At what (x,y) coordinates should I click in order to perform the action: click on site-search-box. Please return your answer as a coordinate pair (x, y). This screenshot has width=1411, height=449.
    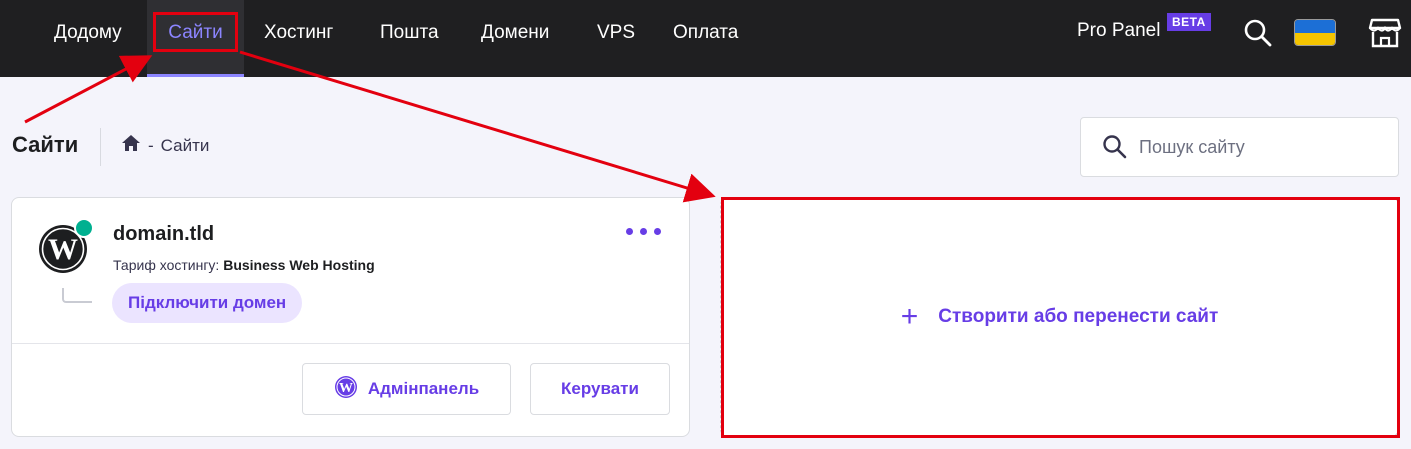
    Looking at the image, I should click on (1239, 147).